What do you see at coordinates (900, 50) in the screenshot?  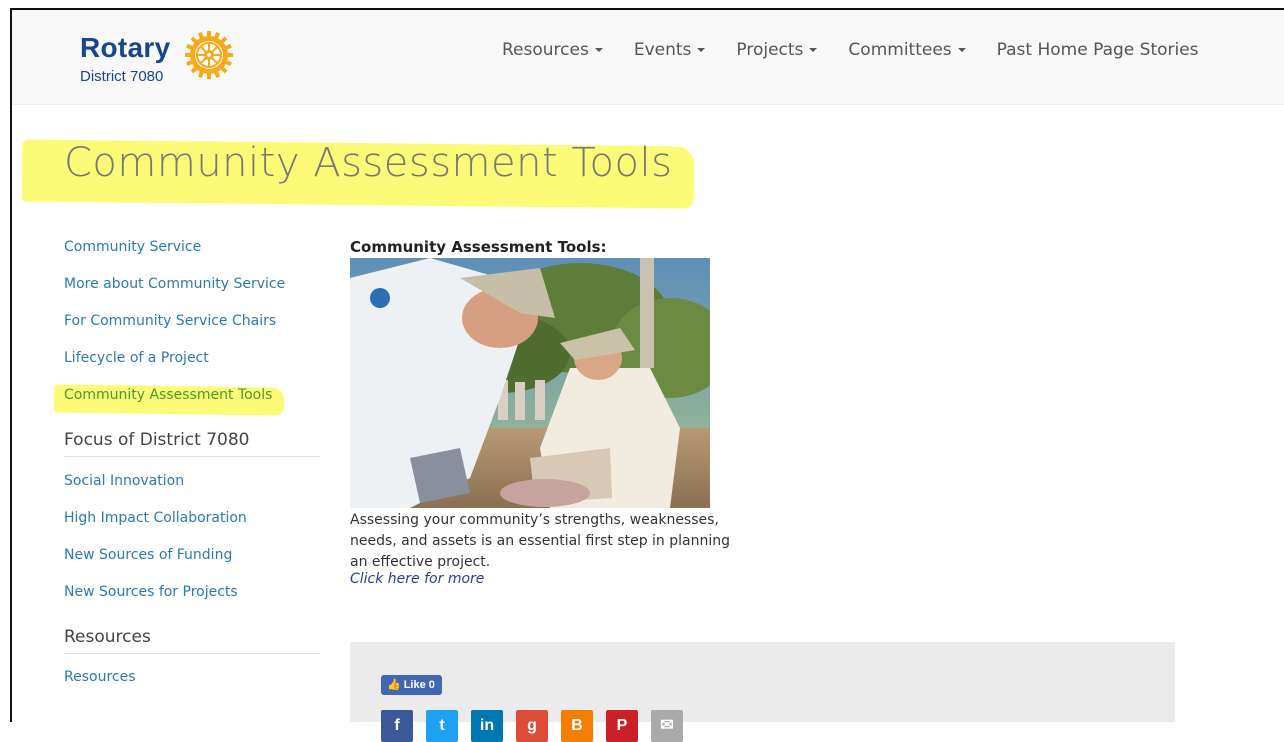 I see `nav-committees-label: Committees` at bounding box center [900, 50].